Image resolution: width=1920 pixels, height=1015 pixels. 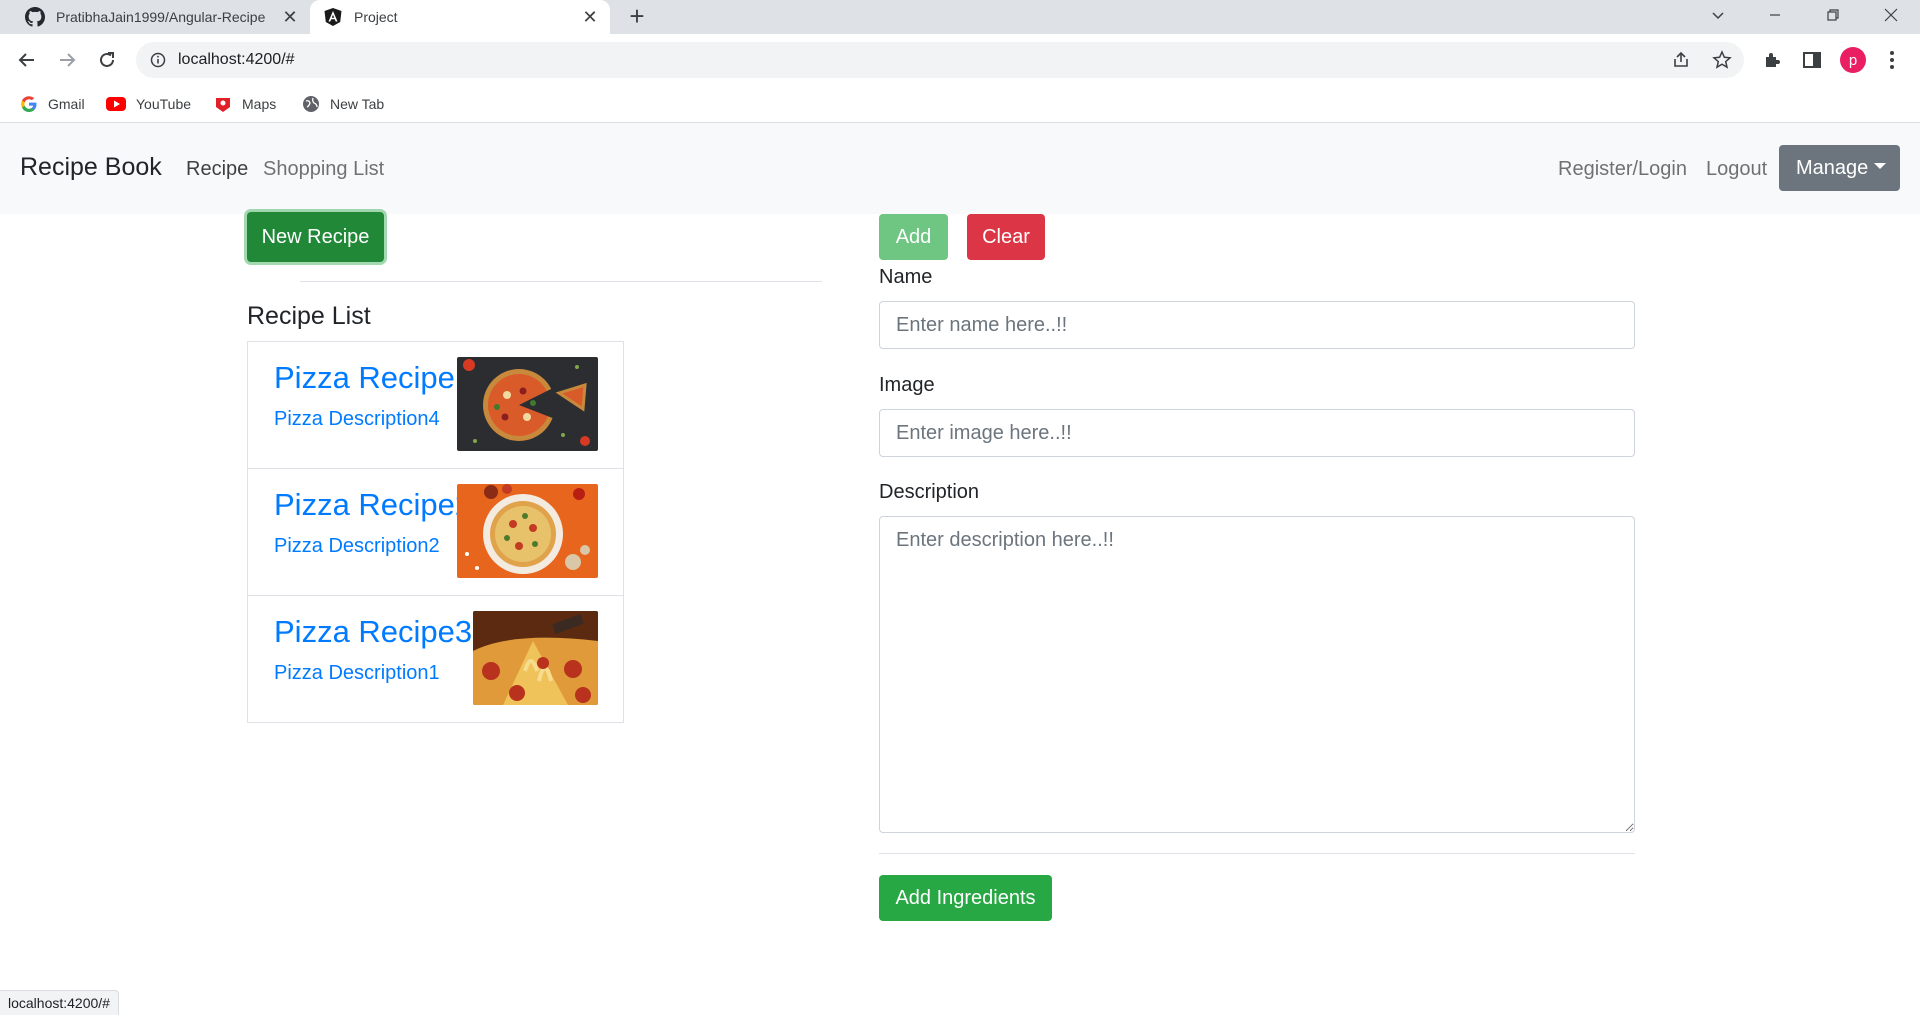 What do you see at coordinates (1257, 433) in the screenshot?
I see `image-input` at bounding box center [1257, 433].